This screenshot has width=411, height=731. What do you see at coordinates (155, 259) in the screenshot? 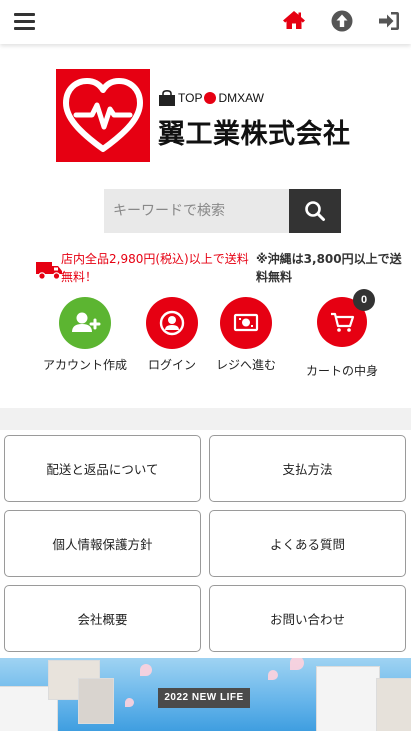
I see `shipping-text-line1: 店内全品2,980円(税込)以上で送料` at bounding box center [155, 259].